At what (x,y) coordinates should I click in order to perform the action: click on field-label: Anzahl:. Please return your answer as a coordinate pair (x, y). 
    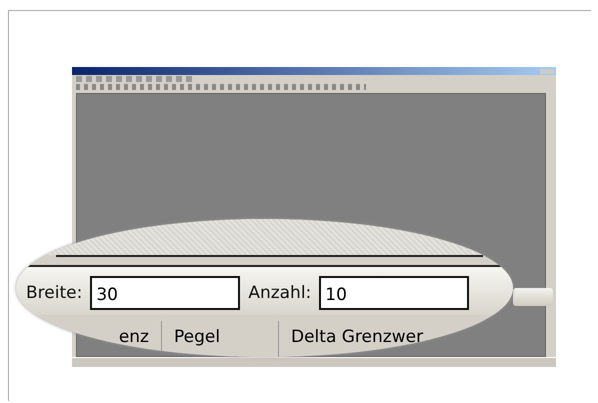
    Looking at the image, I should click on (280, 293).